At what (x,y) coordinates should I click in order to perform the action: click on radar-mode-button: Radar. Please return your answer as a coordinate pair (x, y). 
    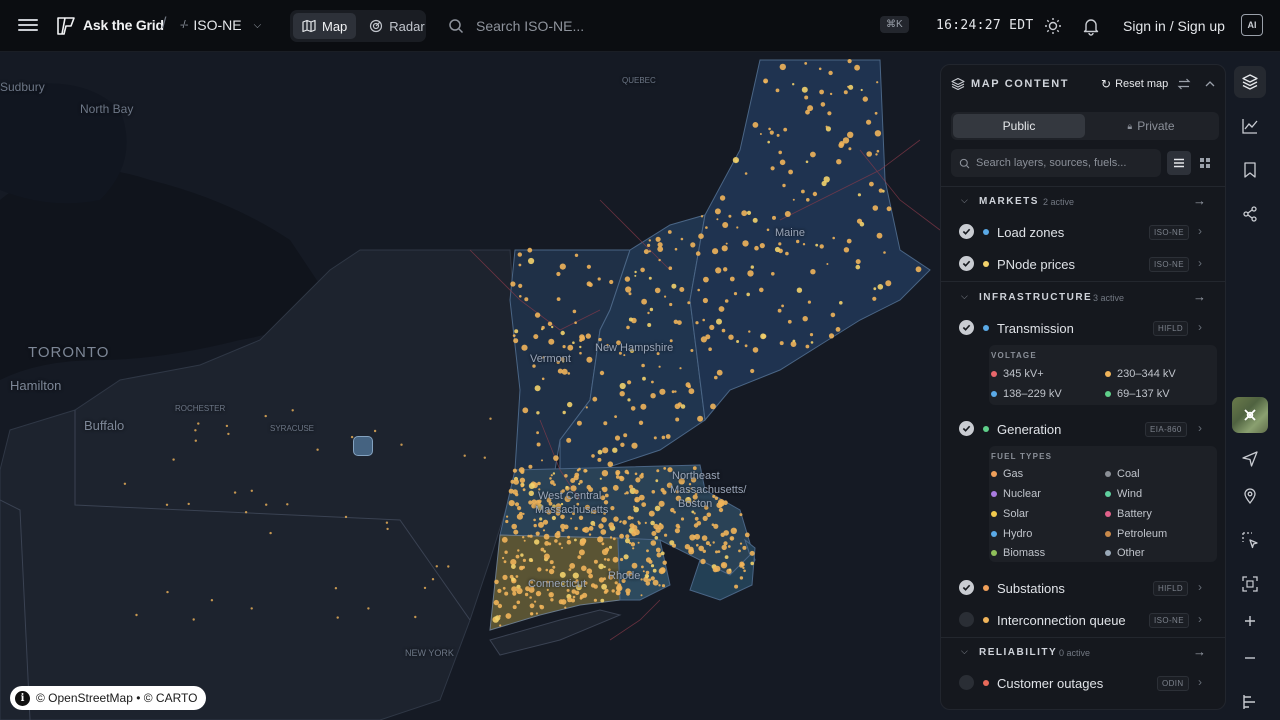
    Looking at the image, I should click on (396, 26).